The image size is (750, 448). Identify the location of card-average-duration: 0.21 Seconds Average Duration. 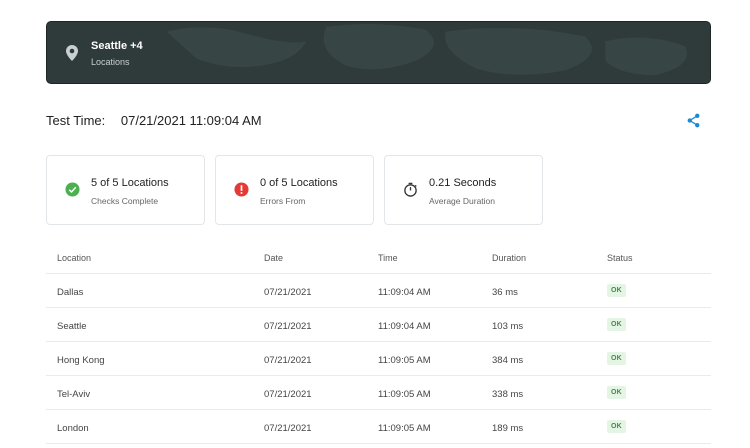
(463, 190).